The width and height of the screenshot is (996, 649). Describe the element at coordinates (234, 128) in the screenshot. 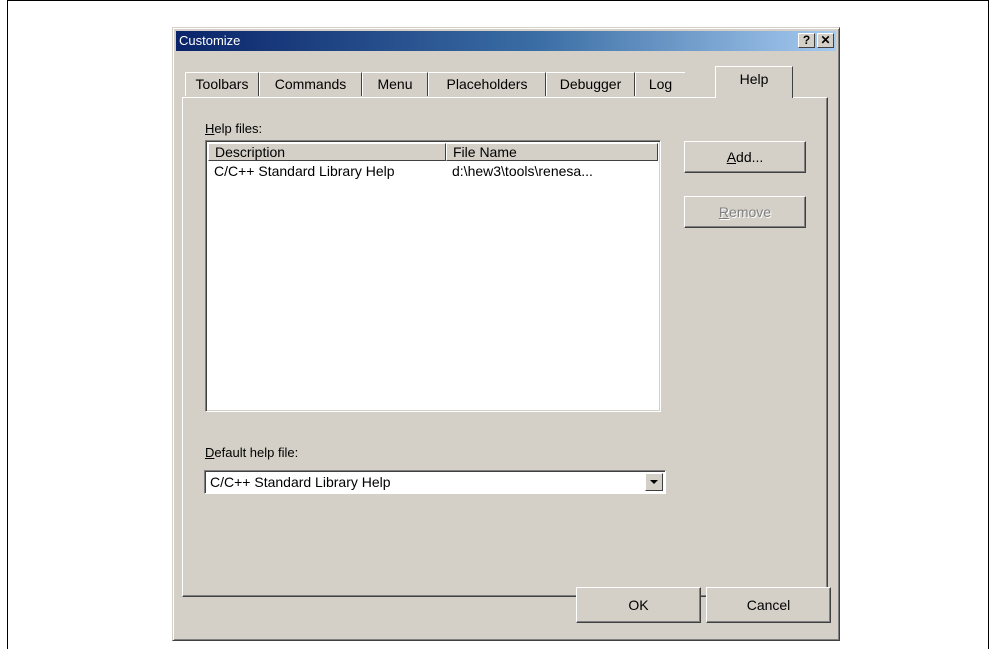

I see `help-files-label: Help files:` at that location.